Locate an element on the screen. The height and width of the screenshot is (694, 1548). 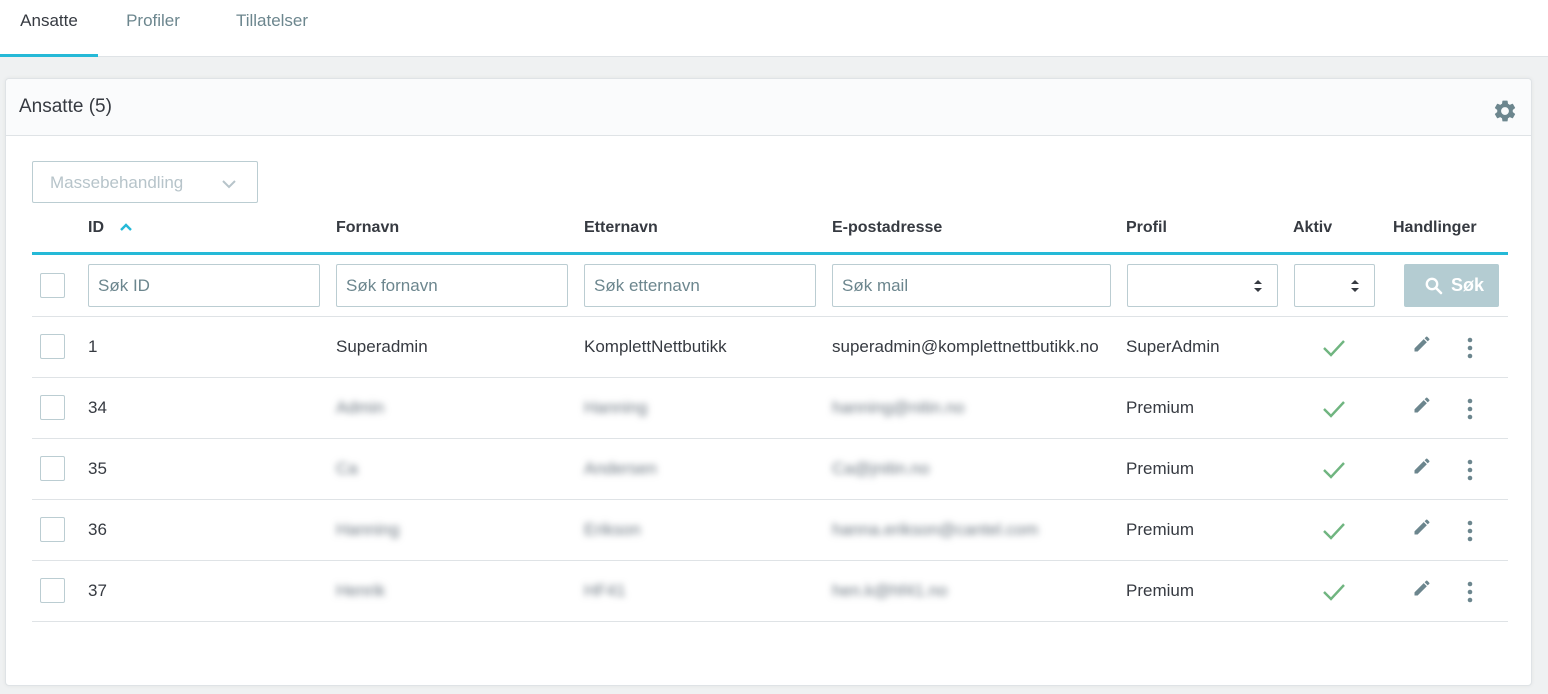
cell-id: 1 is located at coordinates (93, 346).